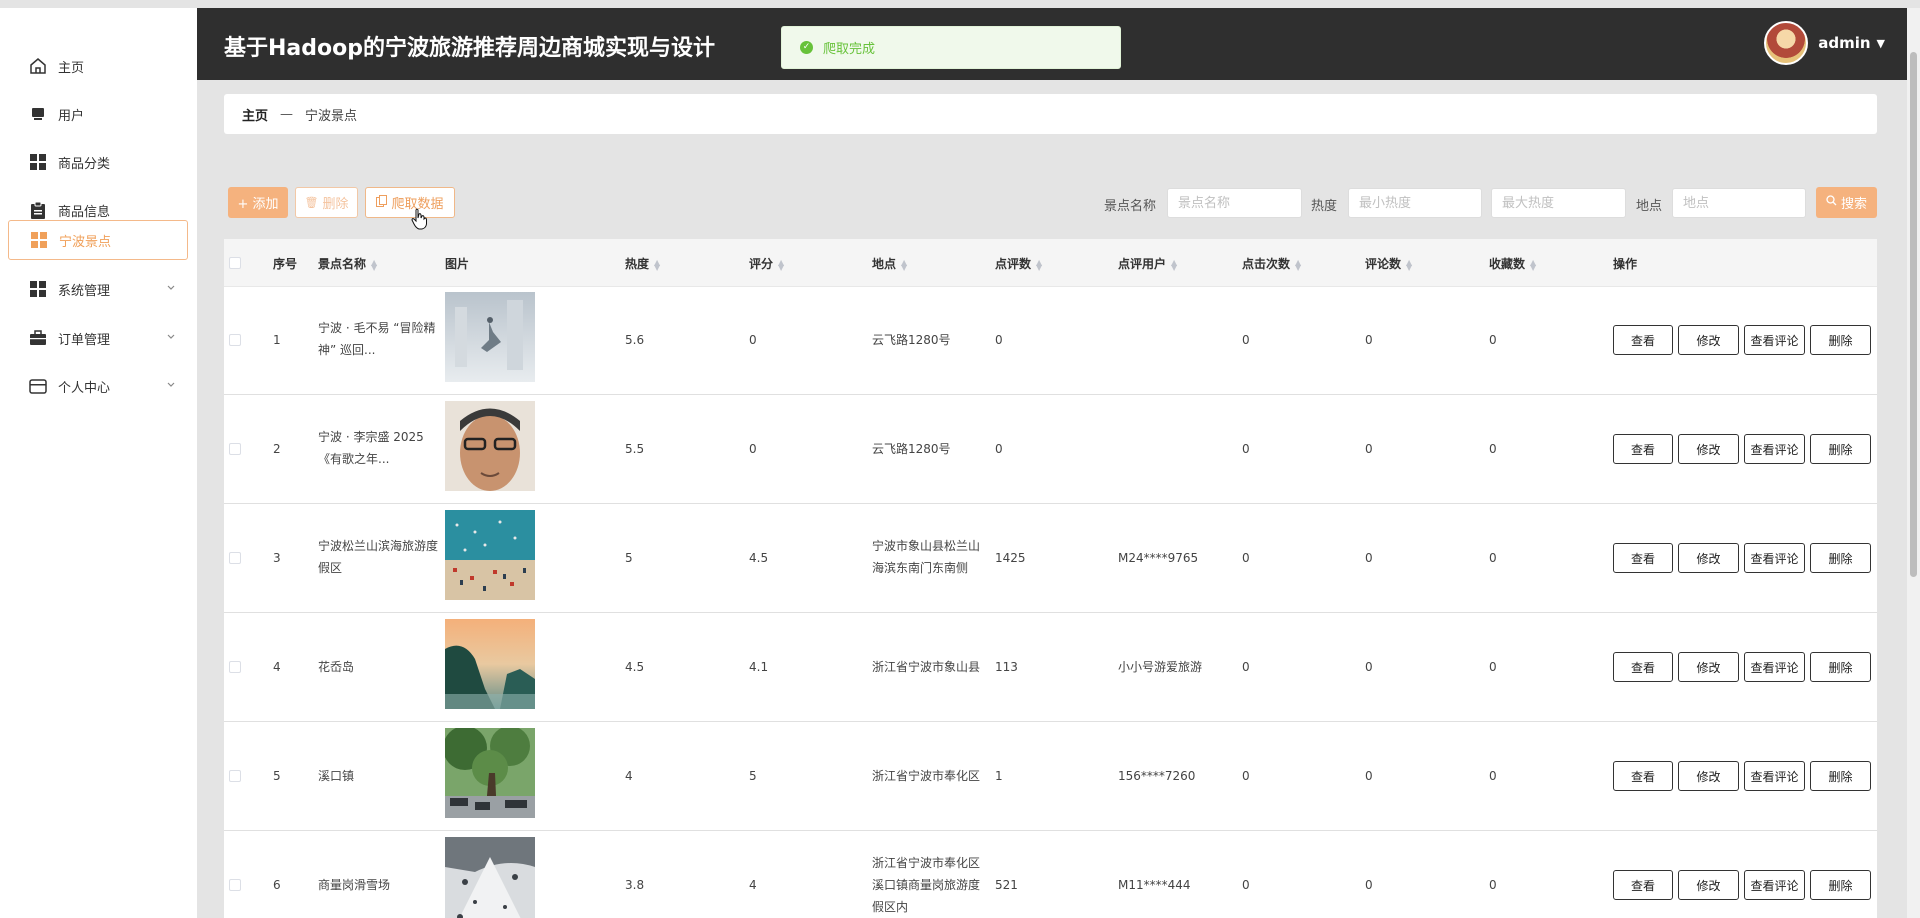  I want to click on row-score: 4.1, so click(759, 667).